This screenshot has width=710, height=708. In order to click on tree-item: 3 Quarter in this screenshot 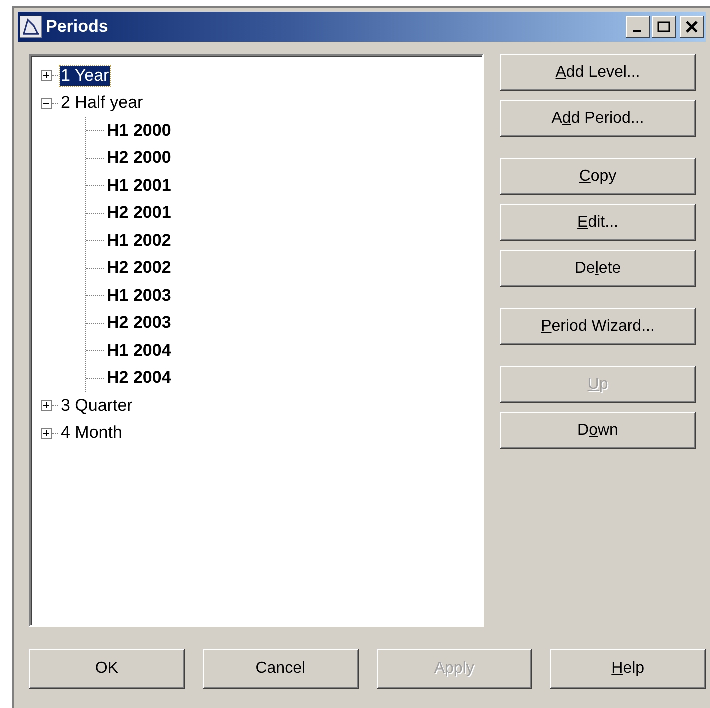, I will do `click(97, 406)`.